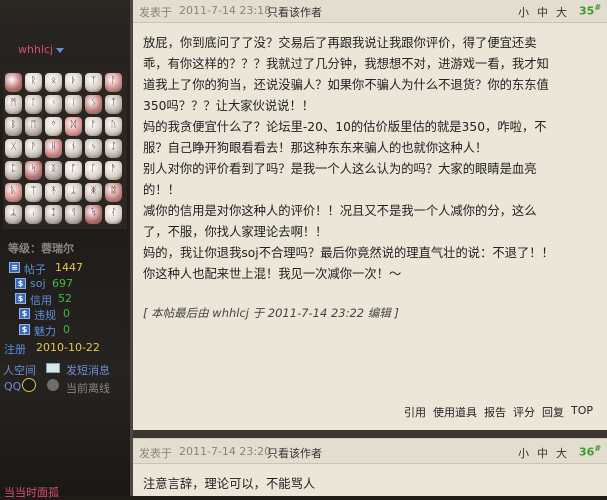 This screenshot has width=607, height=500. Describe the element at coordinates (229, 106) in the screenshot. I see `post-line: 350吗？？？让大家伙说说！！` at that location.